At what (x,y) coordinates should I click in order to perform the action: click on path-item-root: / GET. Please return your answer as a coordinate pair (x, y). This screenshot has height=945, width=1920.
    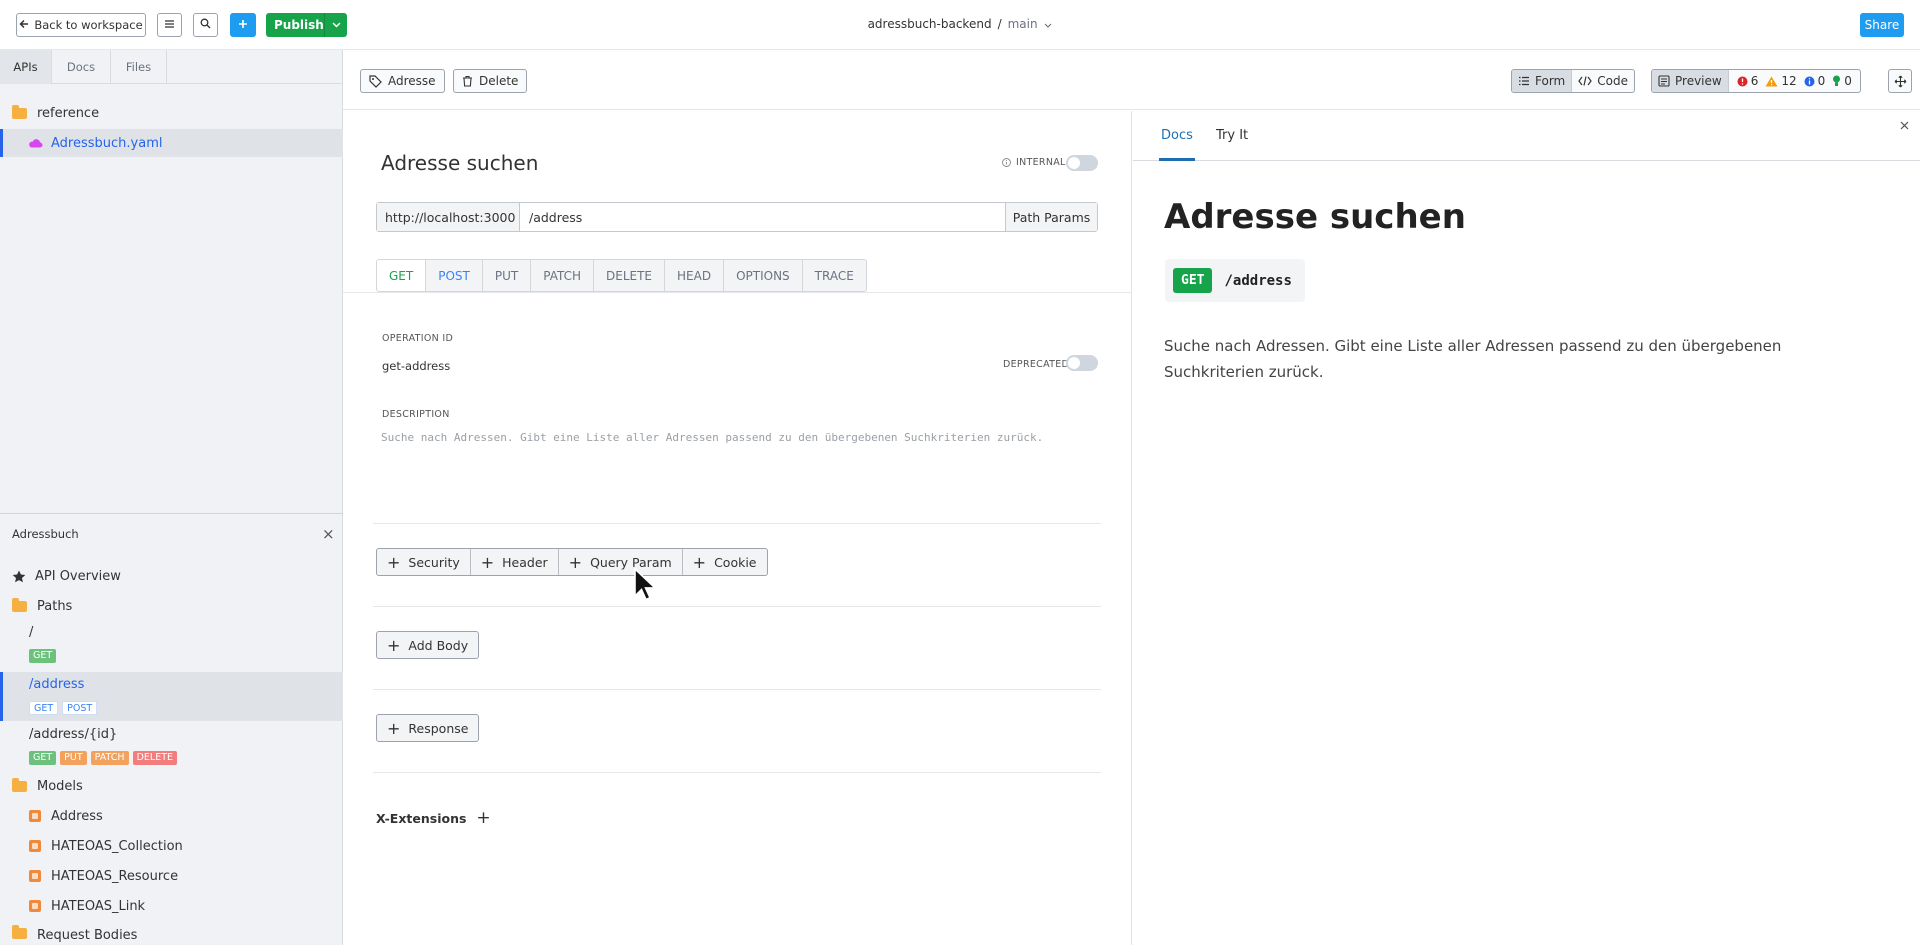
    Looking at the image, I should click on (171, 644).